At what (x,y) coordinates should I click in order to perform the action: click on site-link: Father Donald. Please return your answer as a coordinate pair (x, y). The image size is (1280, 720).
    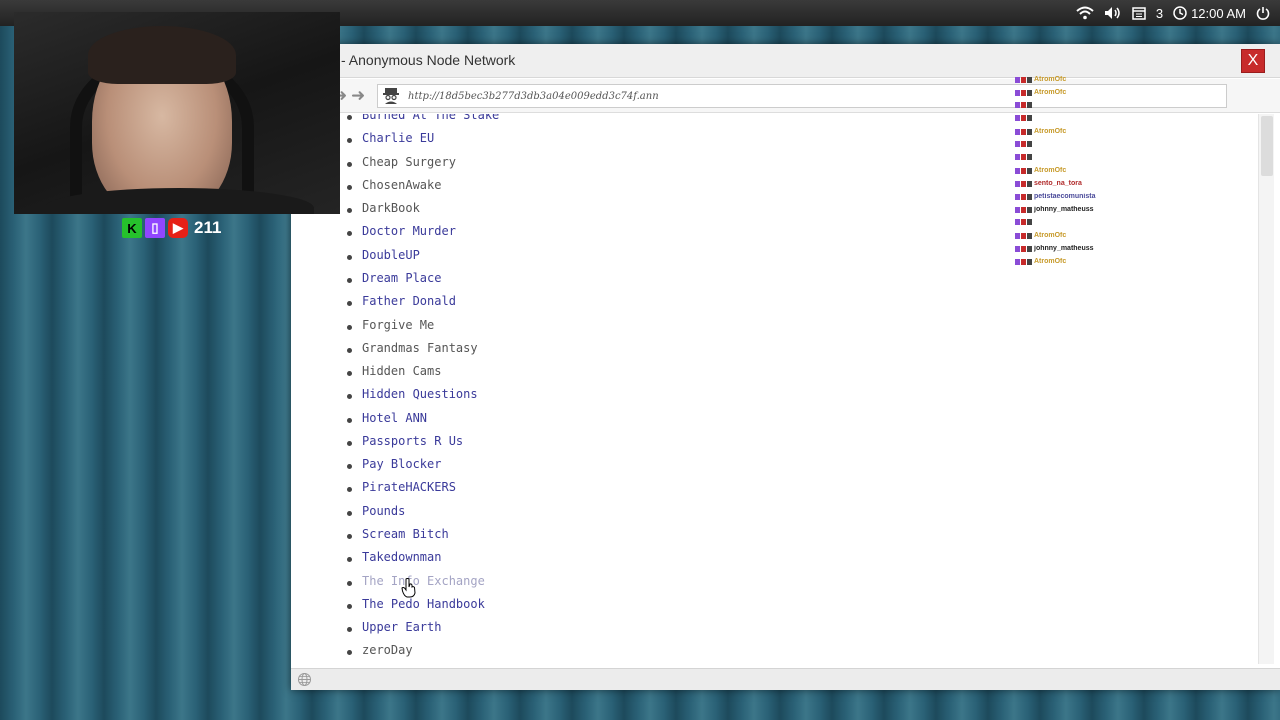
    Looking at the image, I should click on (409, 301).